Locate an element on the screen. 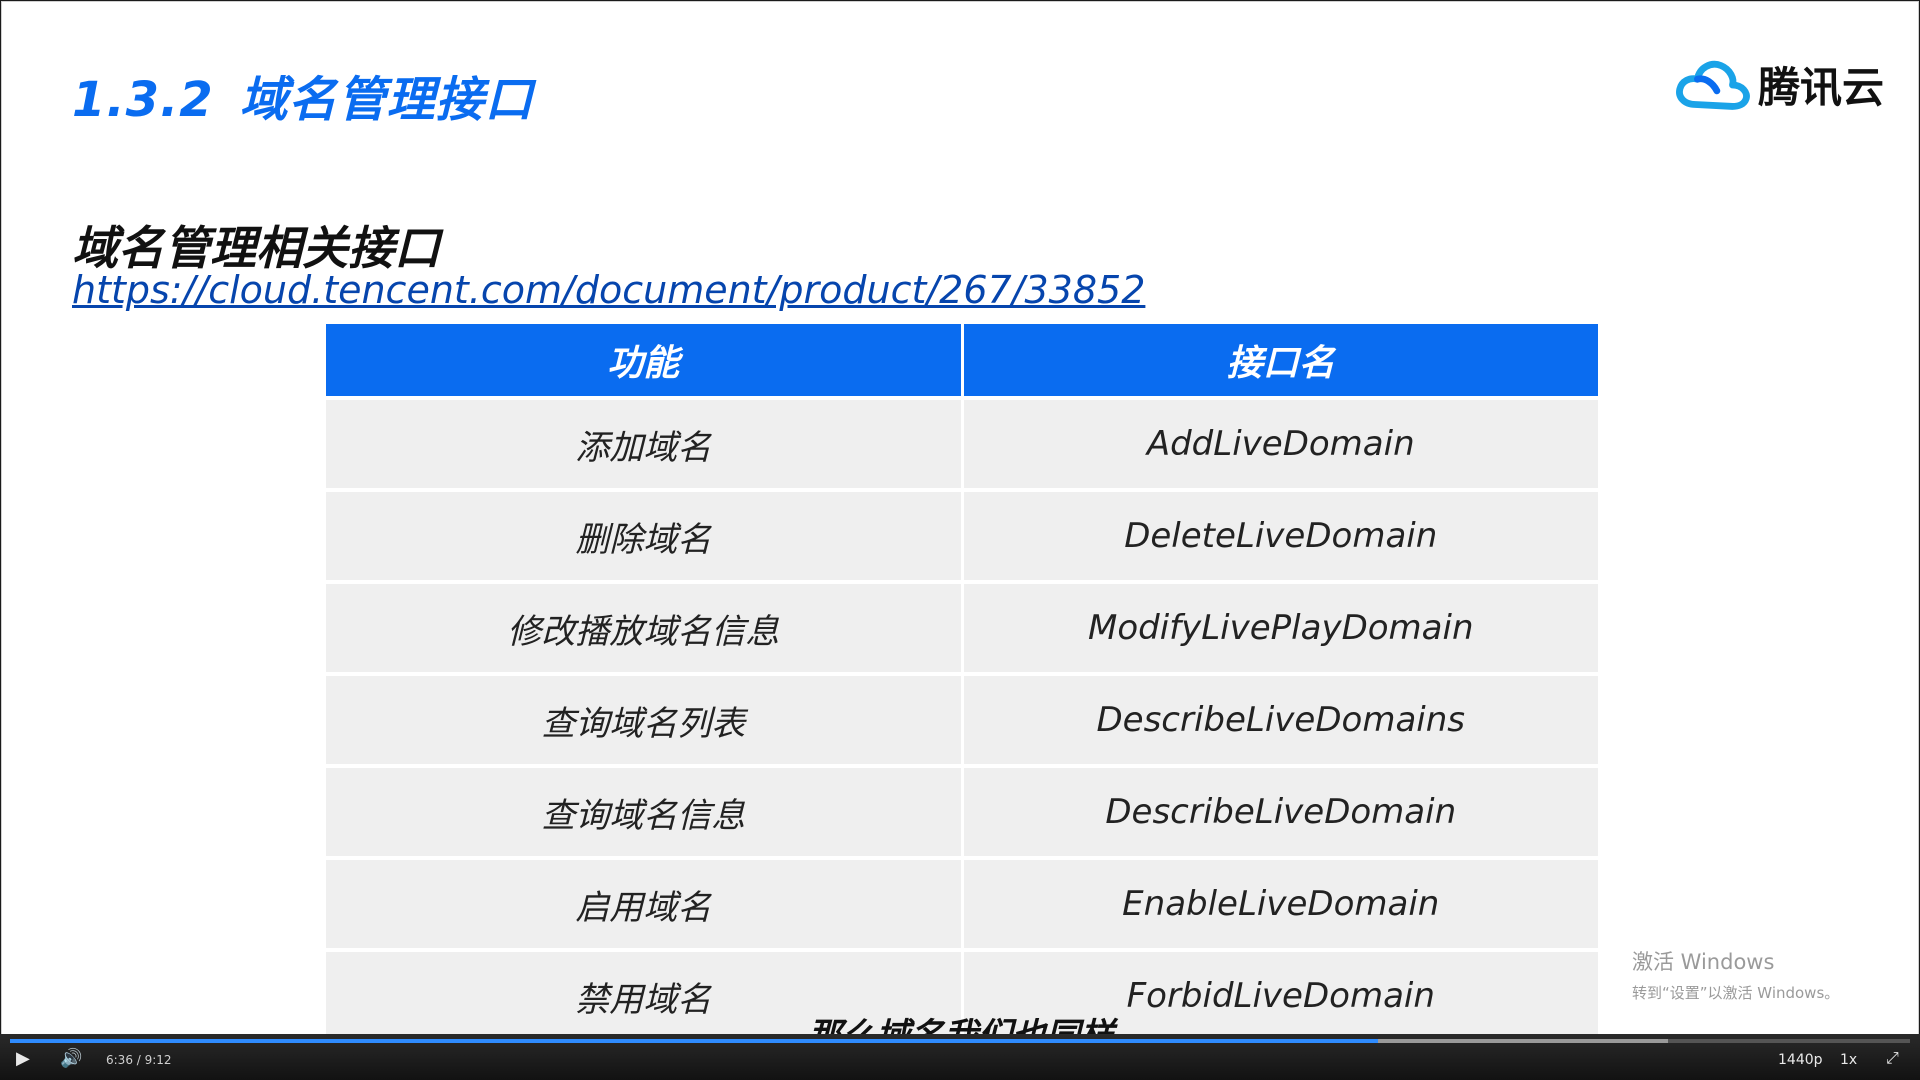 This screenshot has height=1080, width=1920. table-header-row: 功能 接口名 is located at coordinates (962, 362).